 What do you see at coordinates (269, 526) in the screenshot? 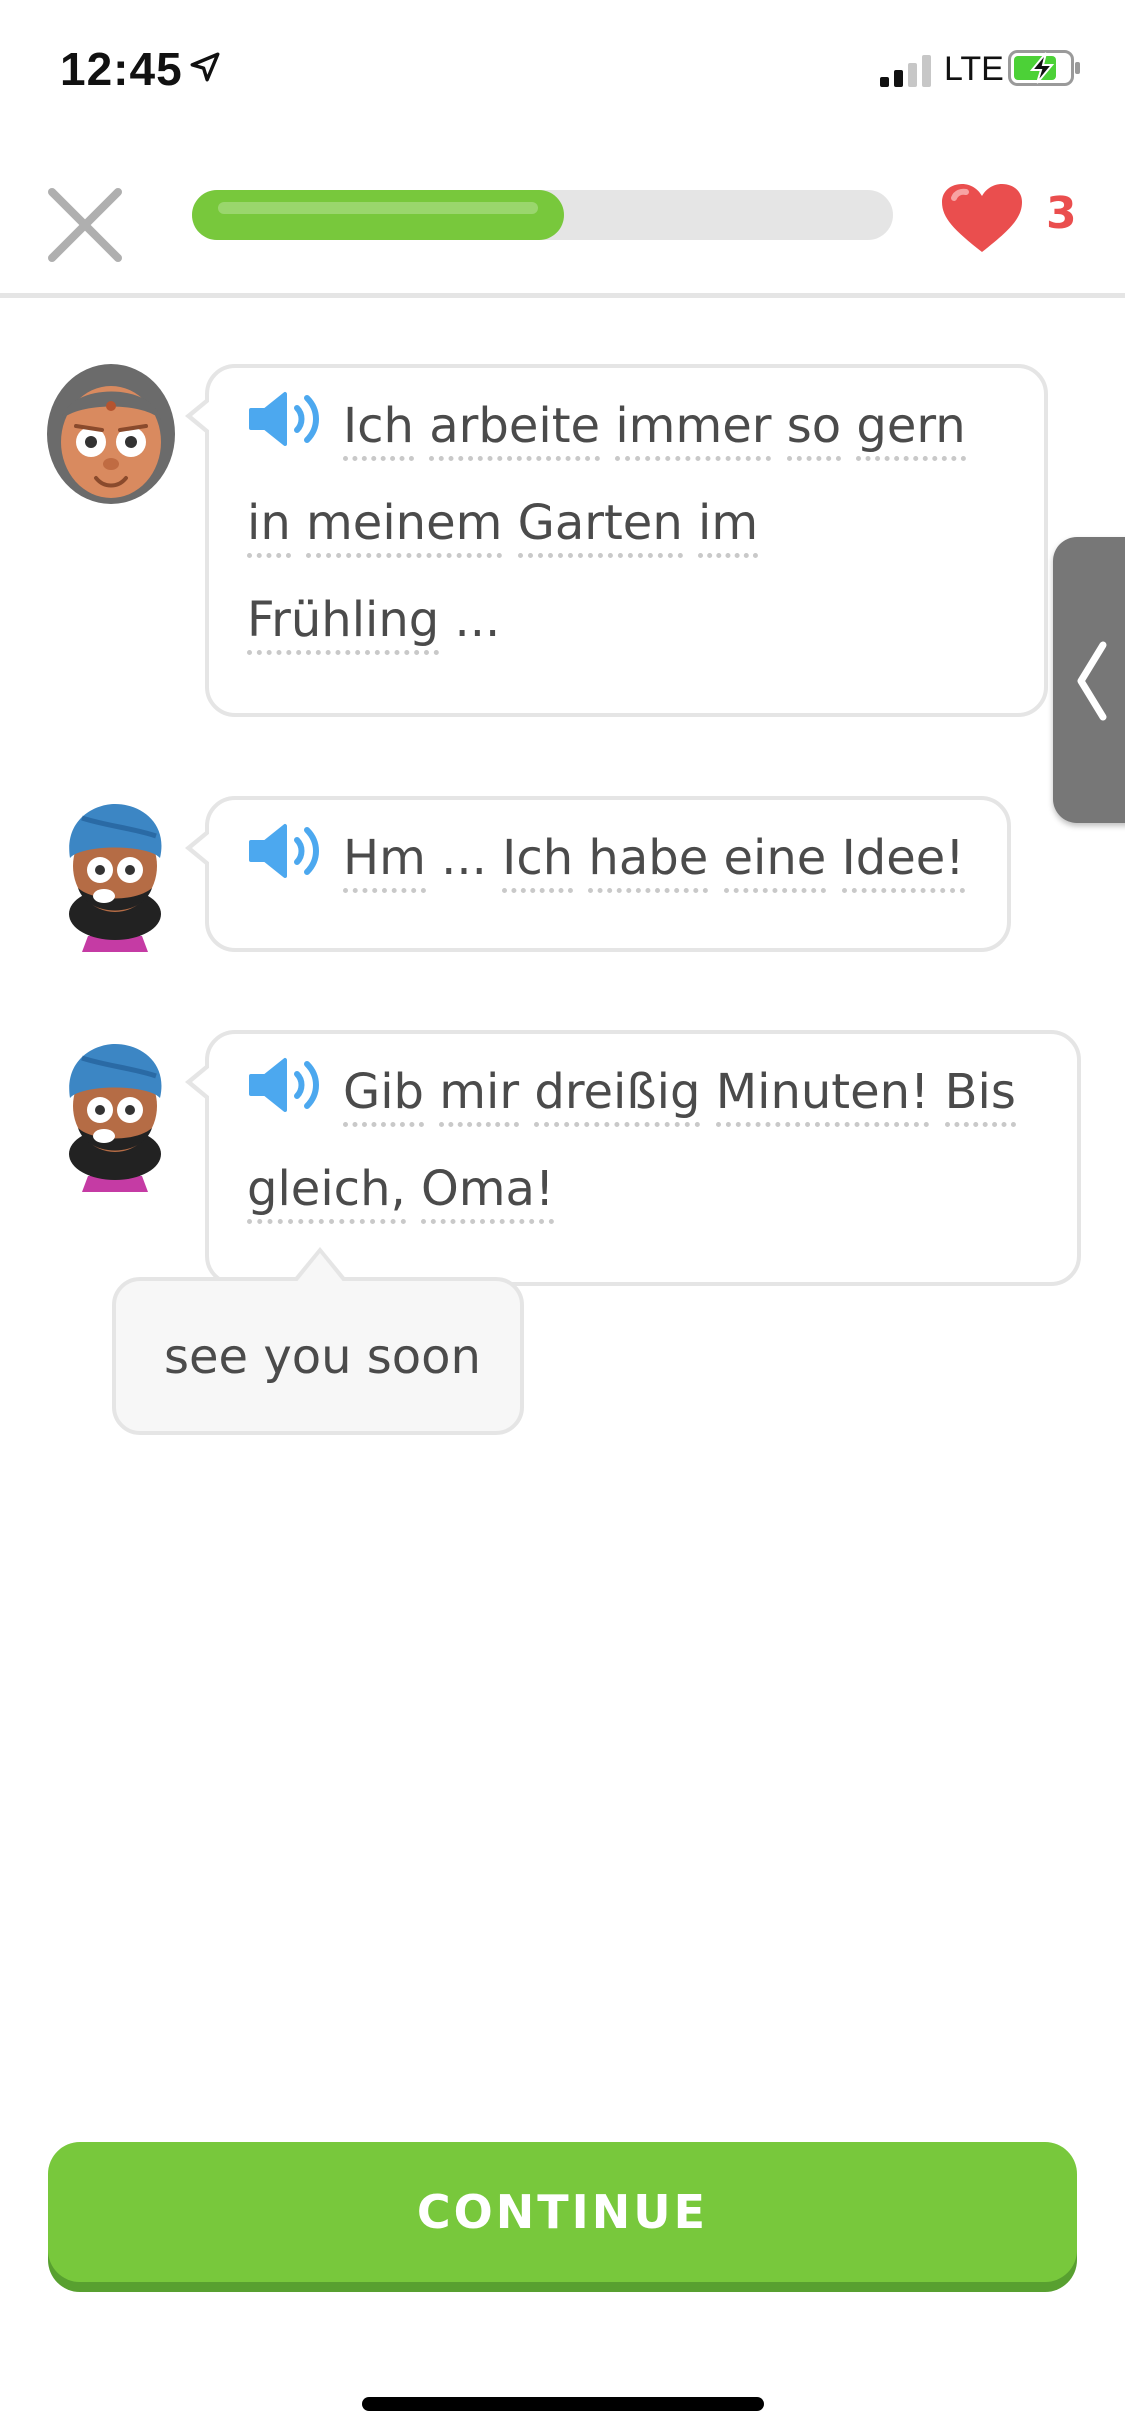
I see `word-token: in` at bounding box center [269, 526].